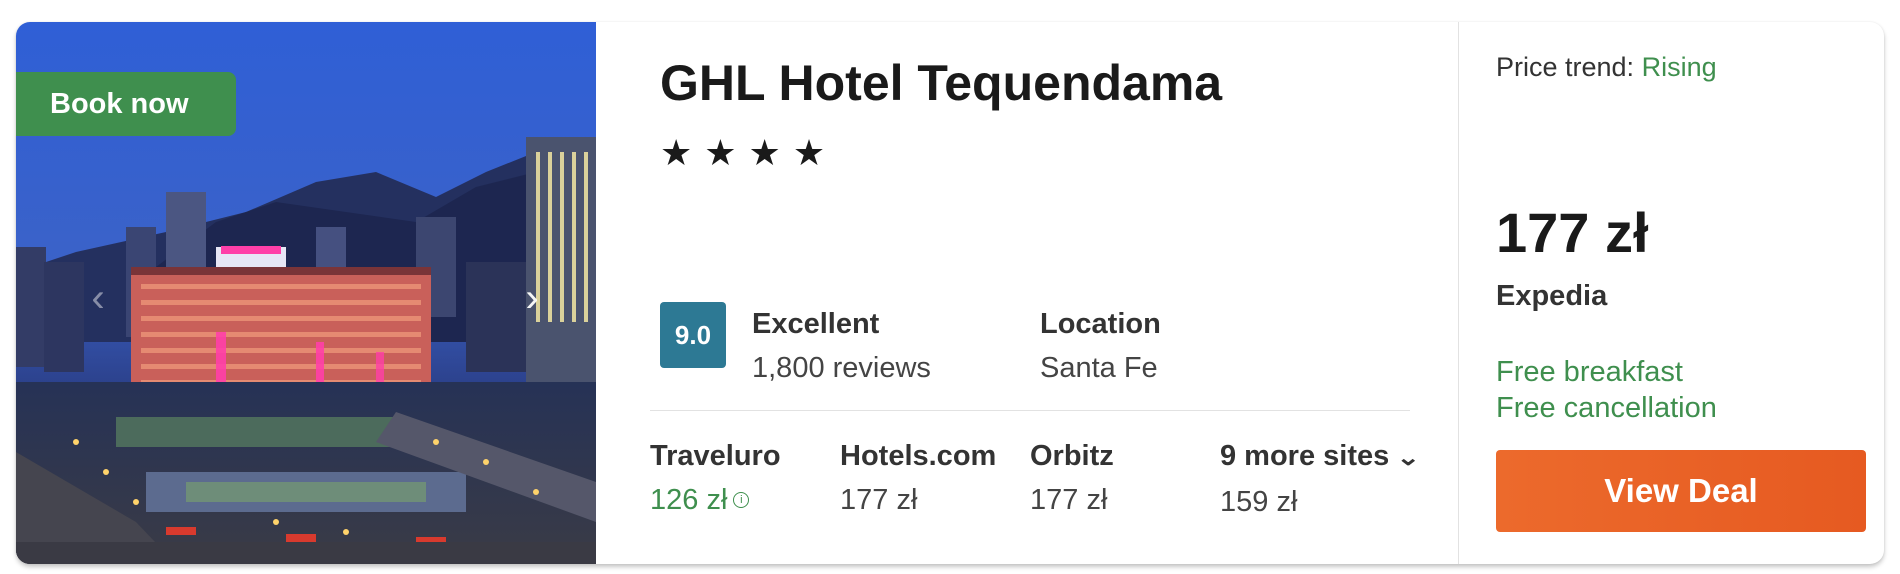  I want to click on price-trend-label: Price trend:, so click(1565, 67).